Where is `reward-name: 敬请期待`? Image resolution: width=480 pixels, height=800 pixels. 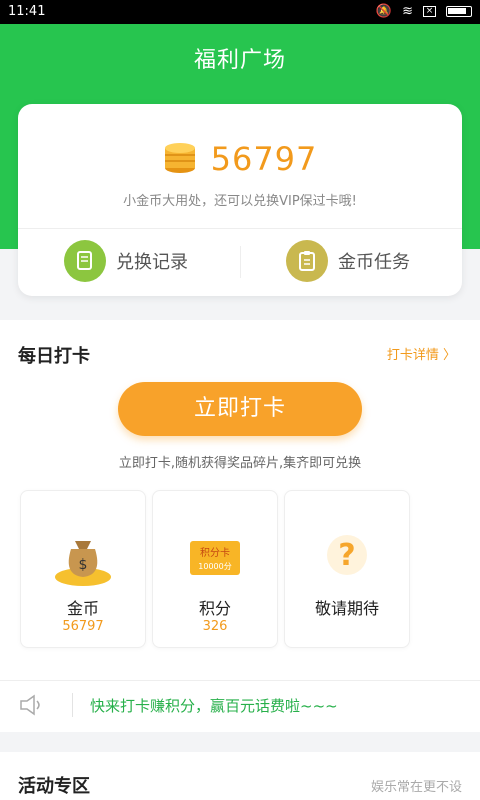
reward-name: 敬请期待 is located at coordinates (346, 608).